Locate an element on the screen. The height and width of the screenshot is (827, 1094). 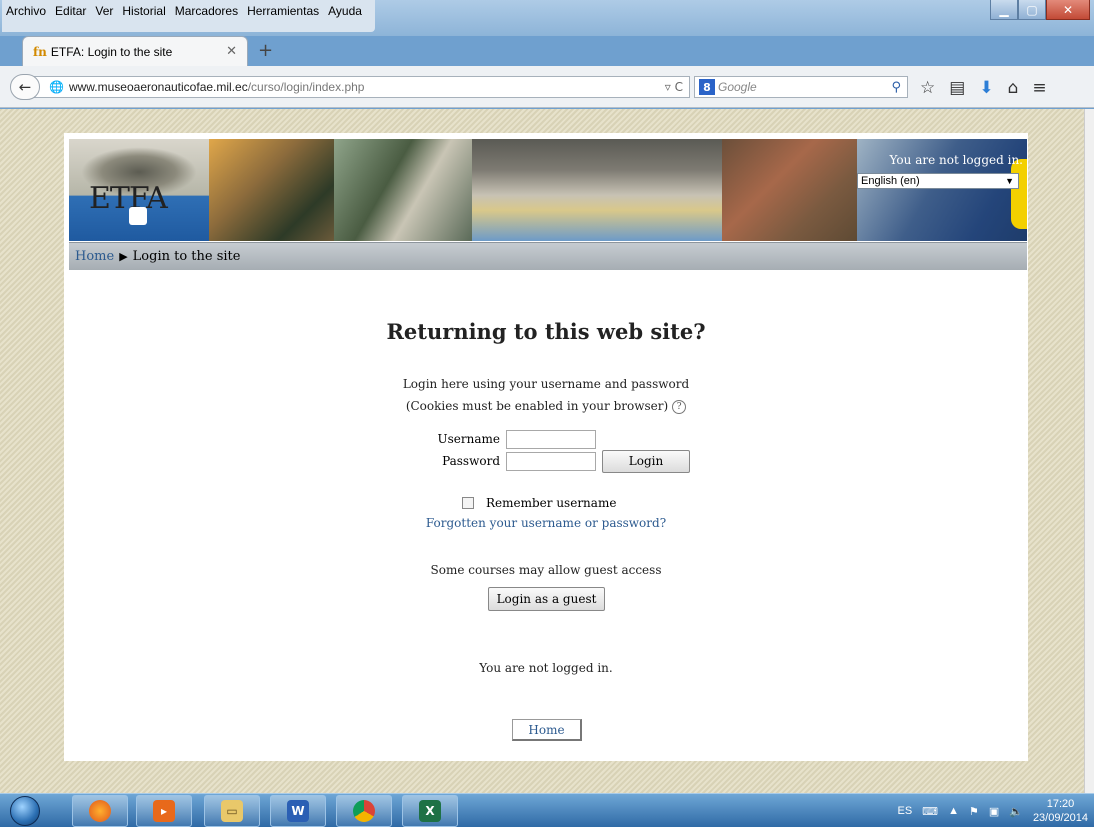
remember-username: Remember username is located at coordinates (539, 503).